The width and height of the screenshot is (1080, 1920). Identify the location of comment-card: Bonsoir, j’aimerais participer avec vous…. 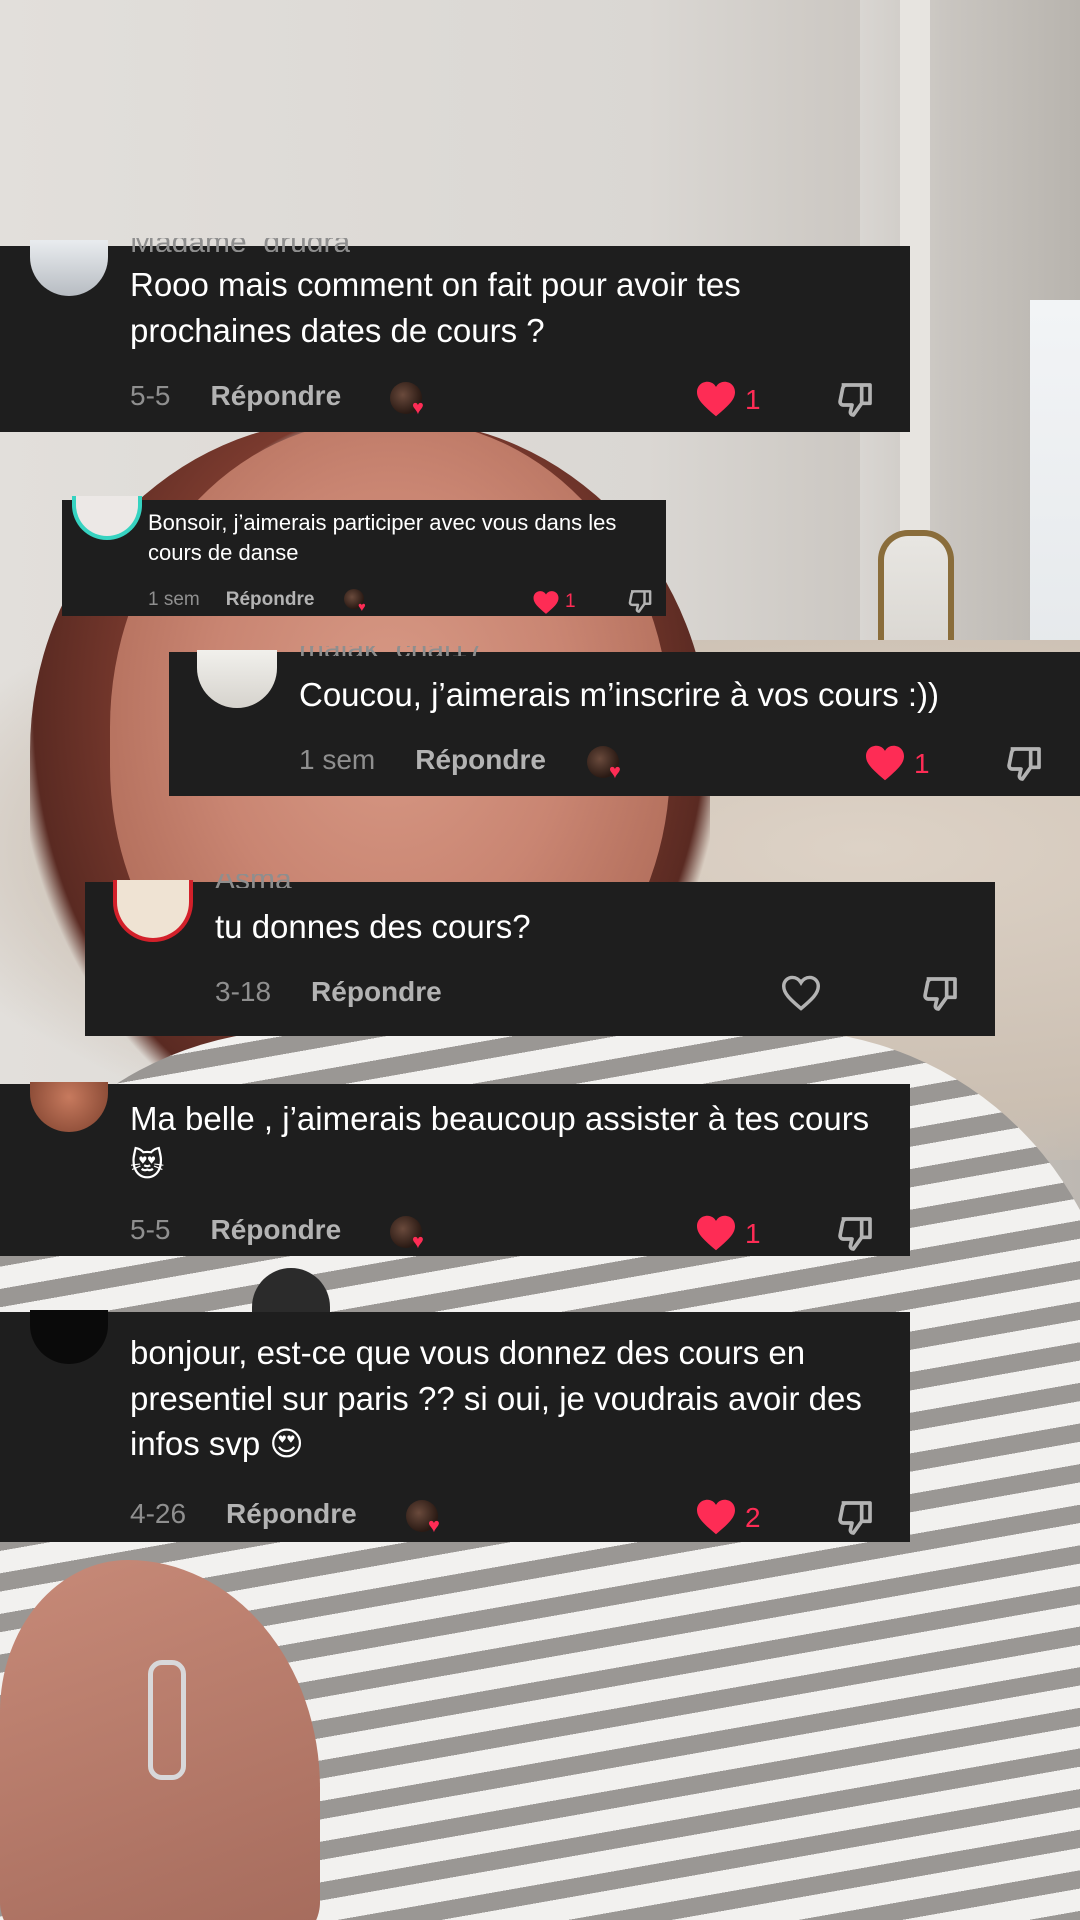
(364, 556).